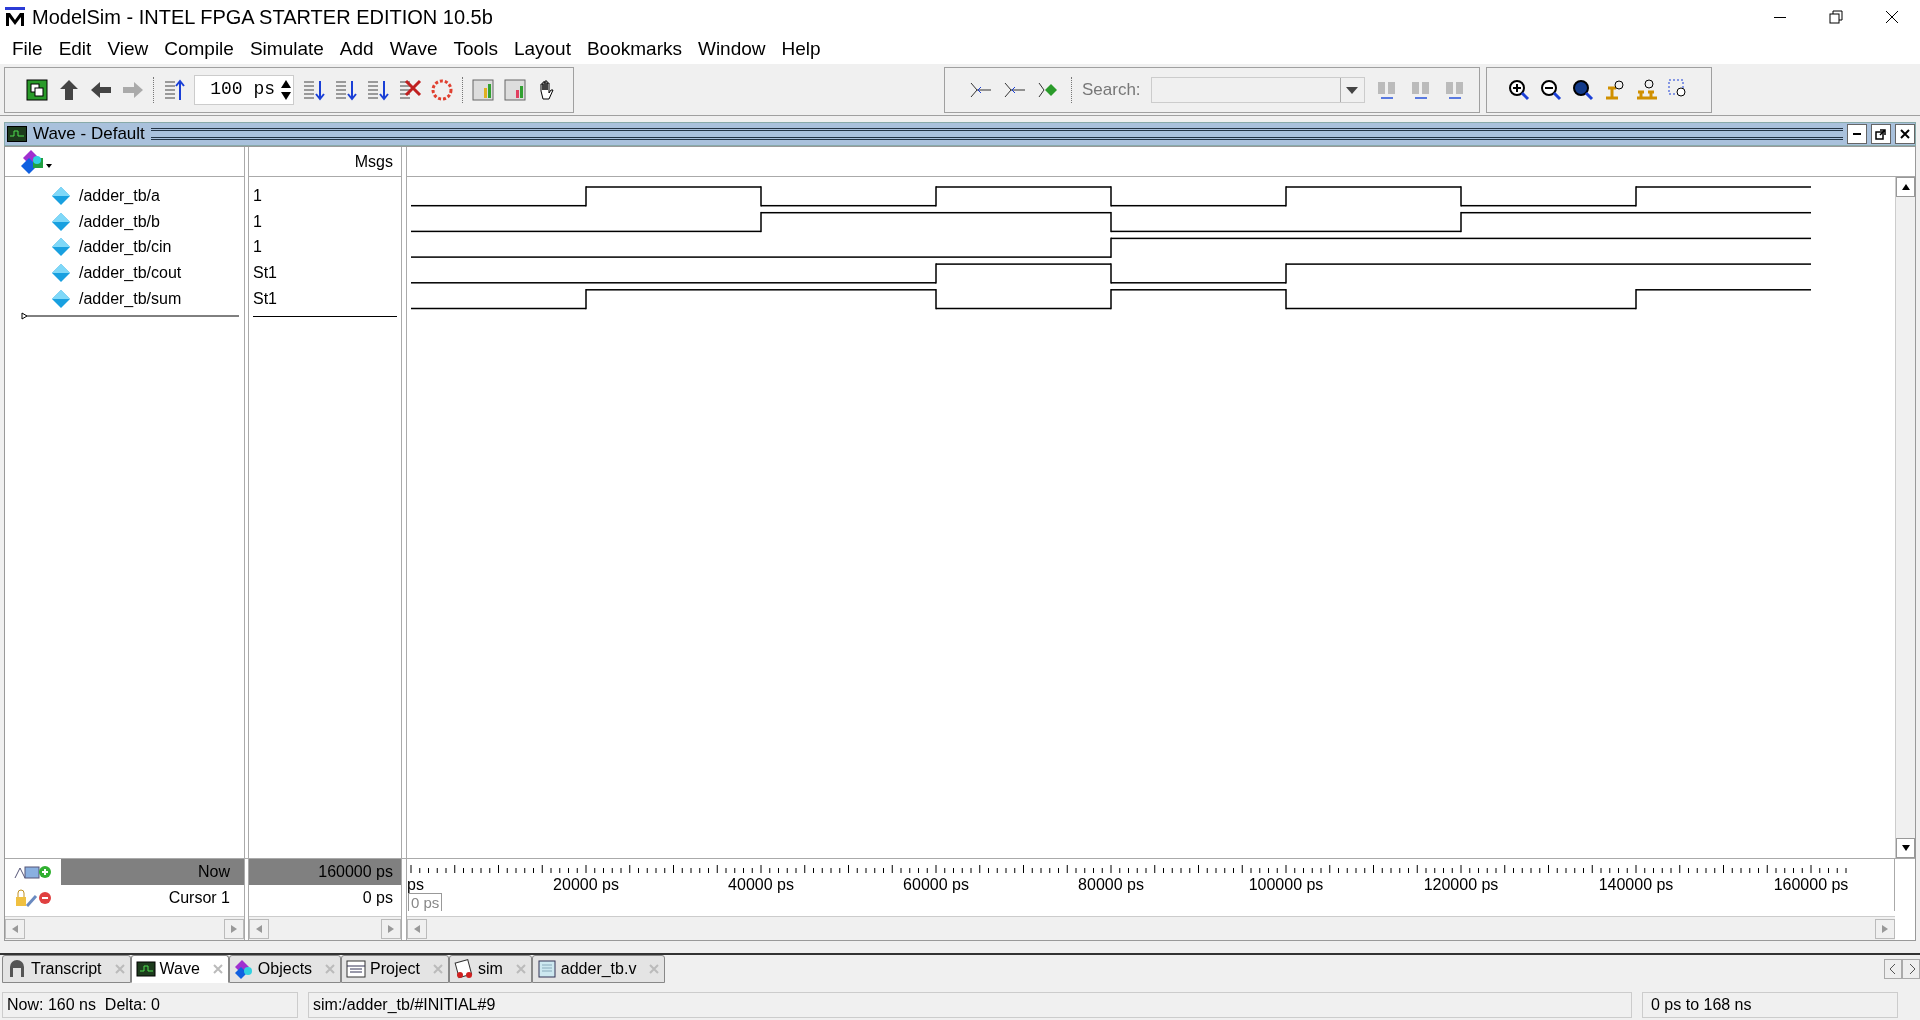  I want to click on scroll-down-button, so click(1905, 848).